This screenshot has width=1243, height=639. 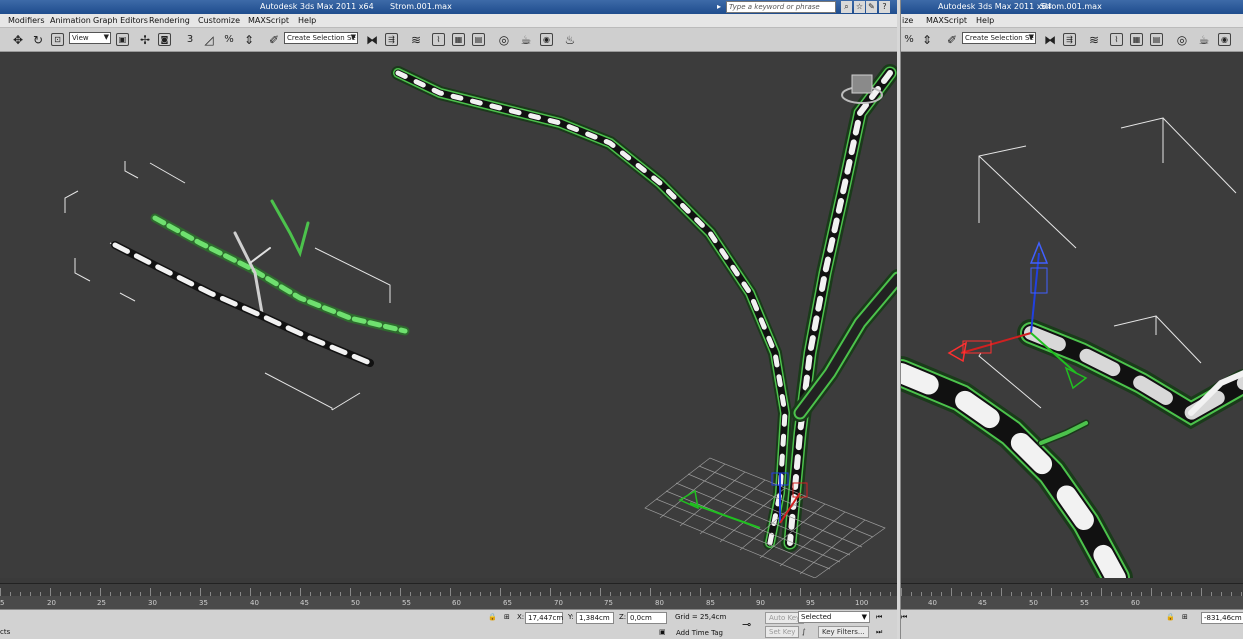 What do you see at coordinates (1017, 315) in the screenshot?
I see `transform-gizmo` at bounding box center [1017, 315].